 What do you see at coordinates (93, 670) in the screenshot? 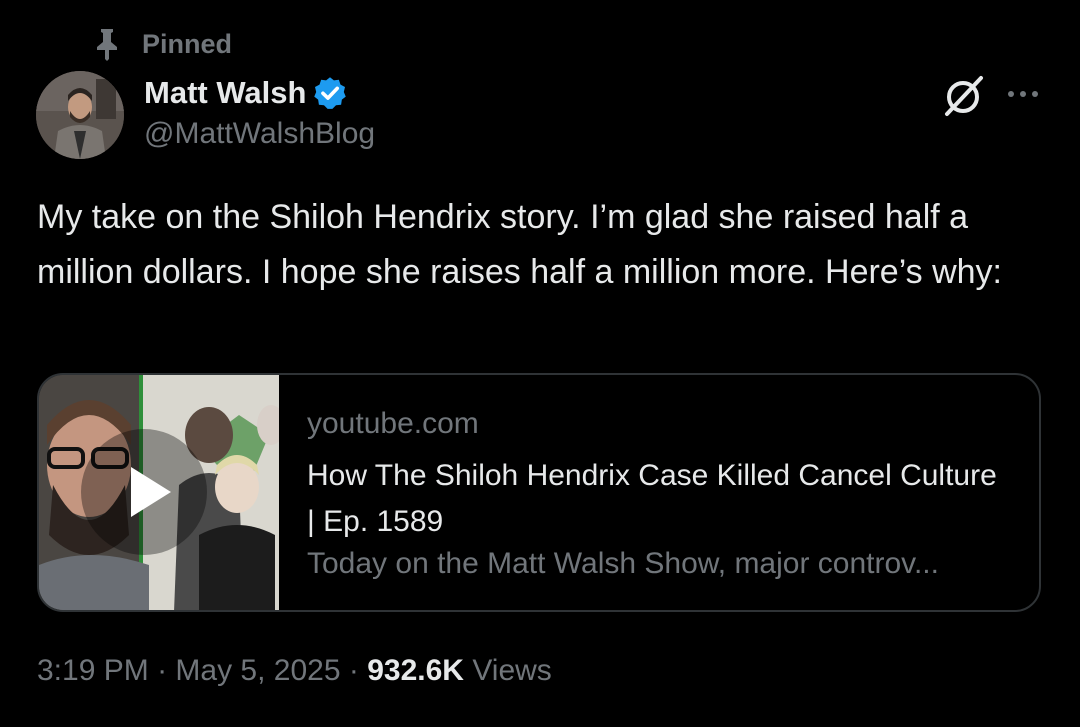
I see `post-time: 3:19 PM` at bounding box center [93, 670].